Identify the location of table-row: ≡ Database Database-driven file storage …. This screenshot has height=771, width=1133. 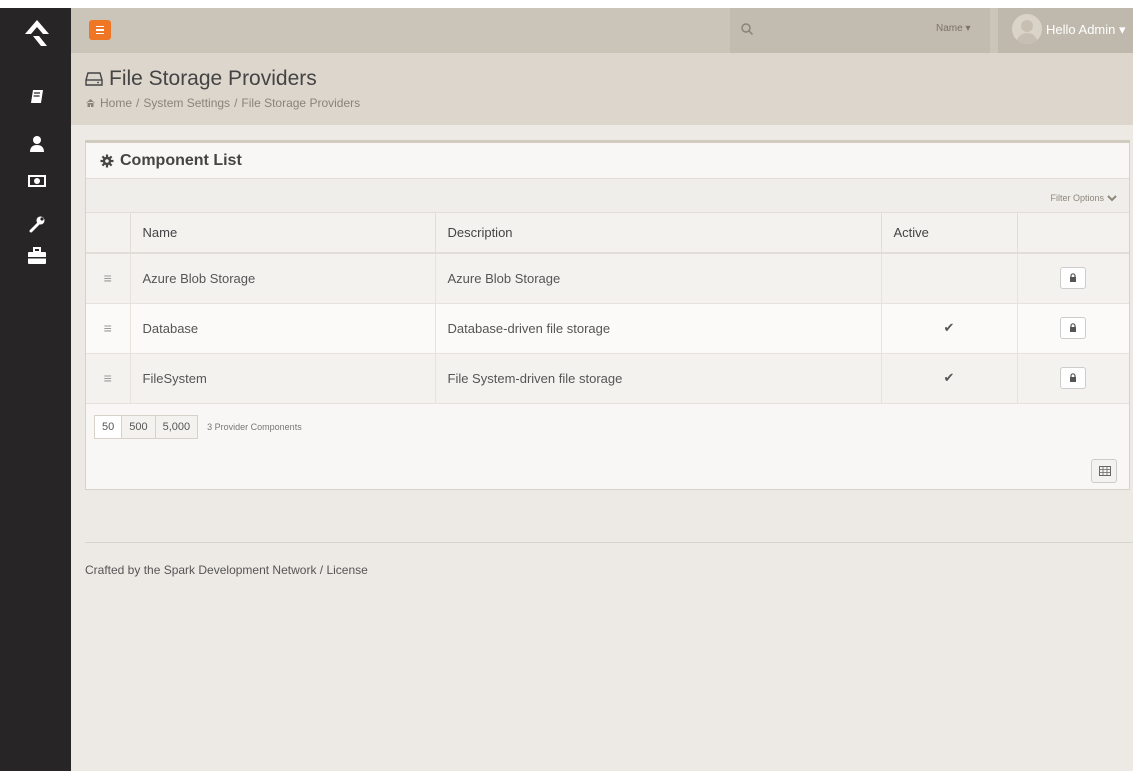
(607, 328).